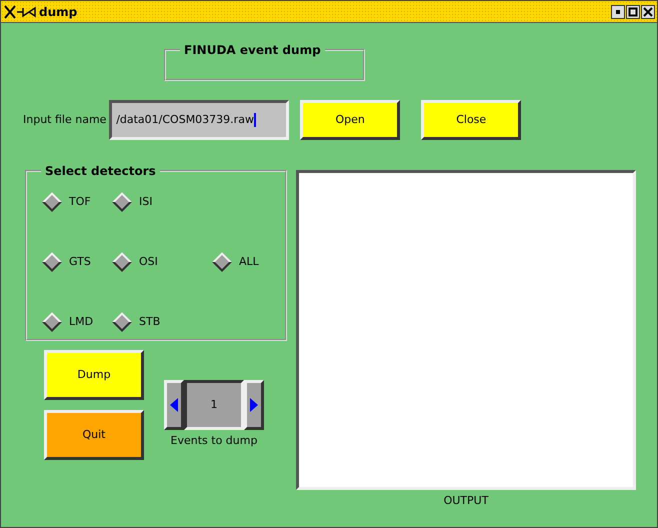 Image resolution: width=658 pixels, height=528 pixels. I want to click on detector-toggle: LMD, so click(76, 322).